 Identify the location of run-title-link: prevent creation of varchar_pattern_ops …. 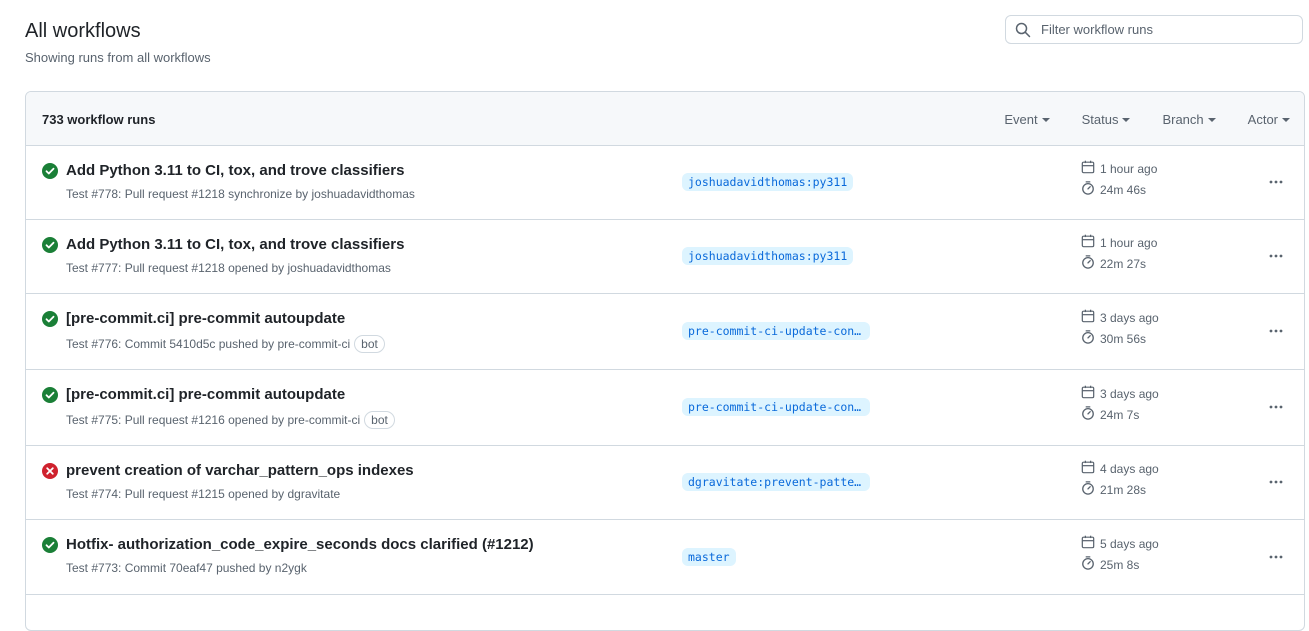
(240, 470).